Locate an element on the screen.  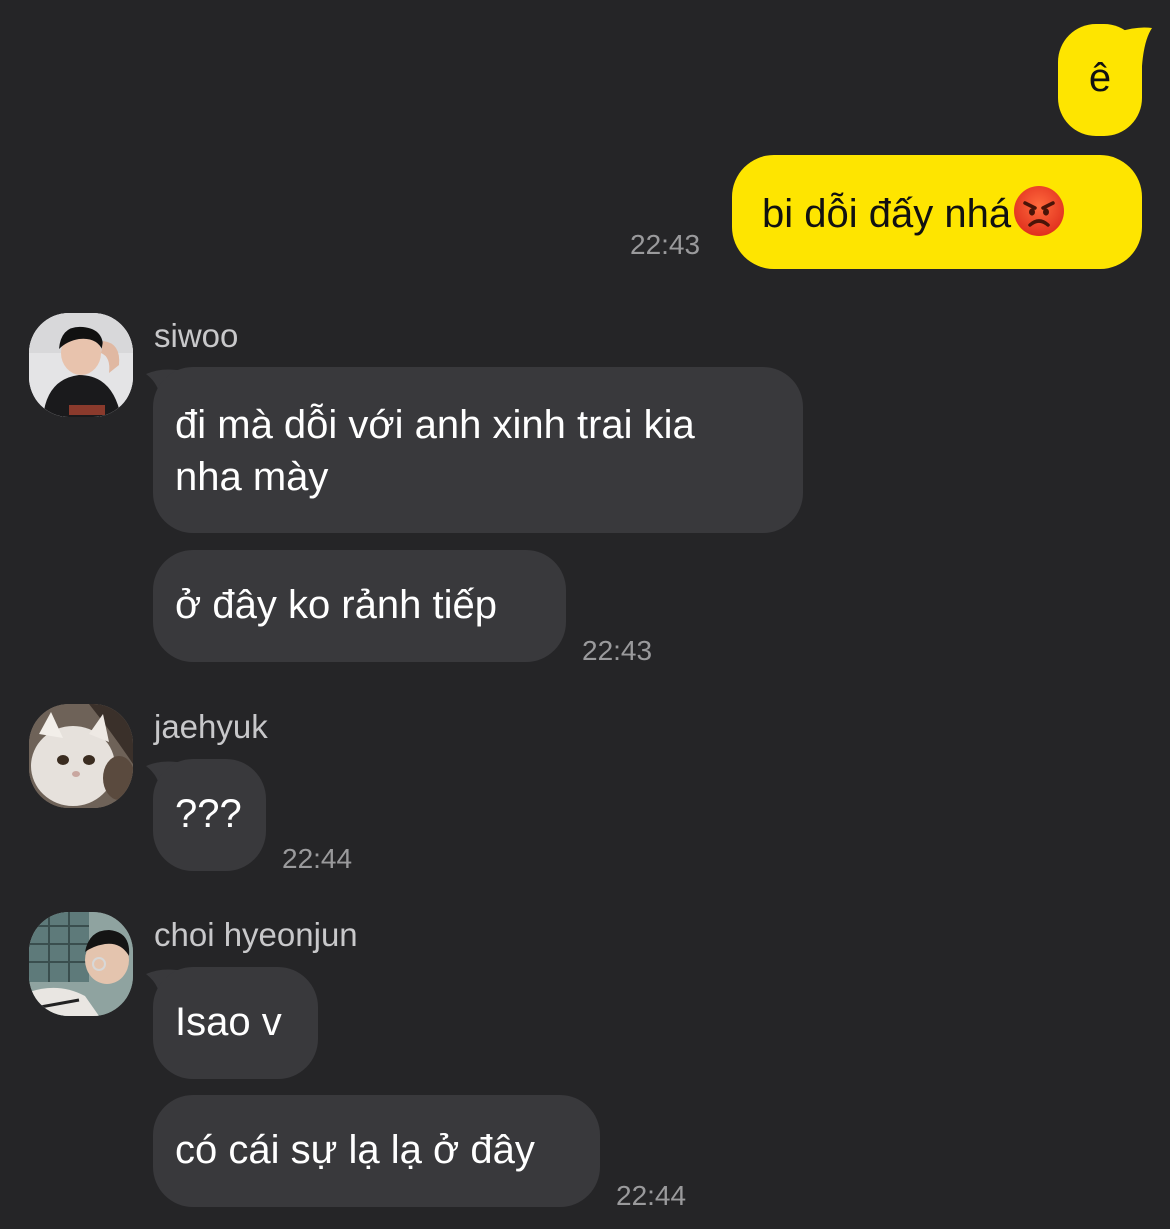
incoming-message: Isao v is located at coordinates (235, 1023).